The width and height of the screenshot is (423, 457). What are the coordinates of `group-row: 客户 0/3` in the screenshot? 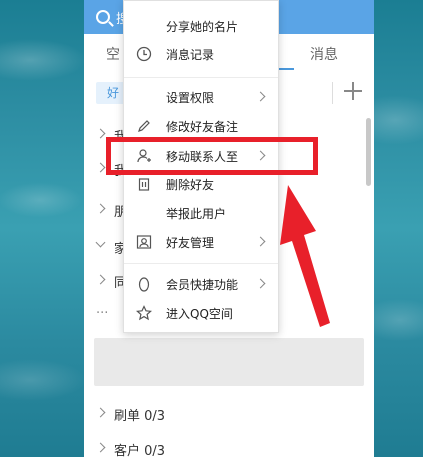 It's located at (229, 445).